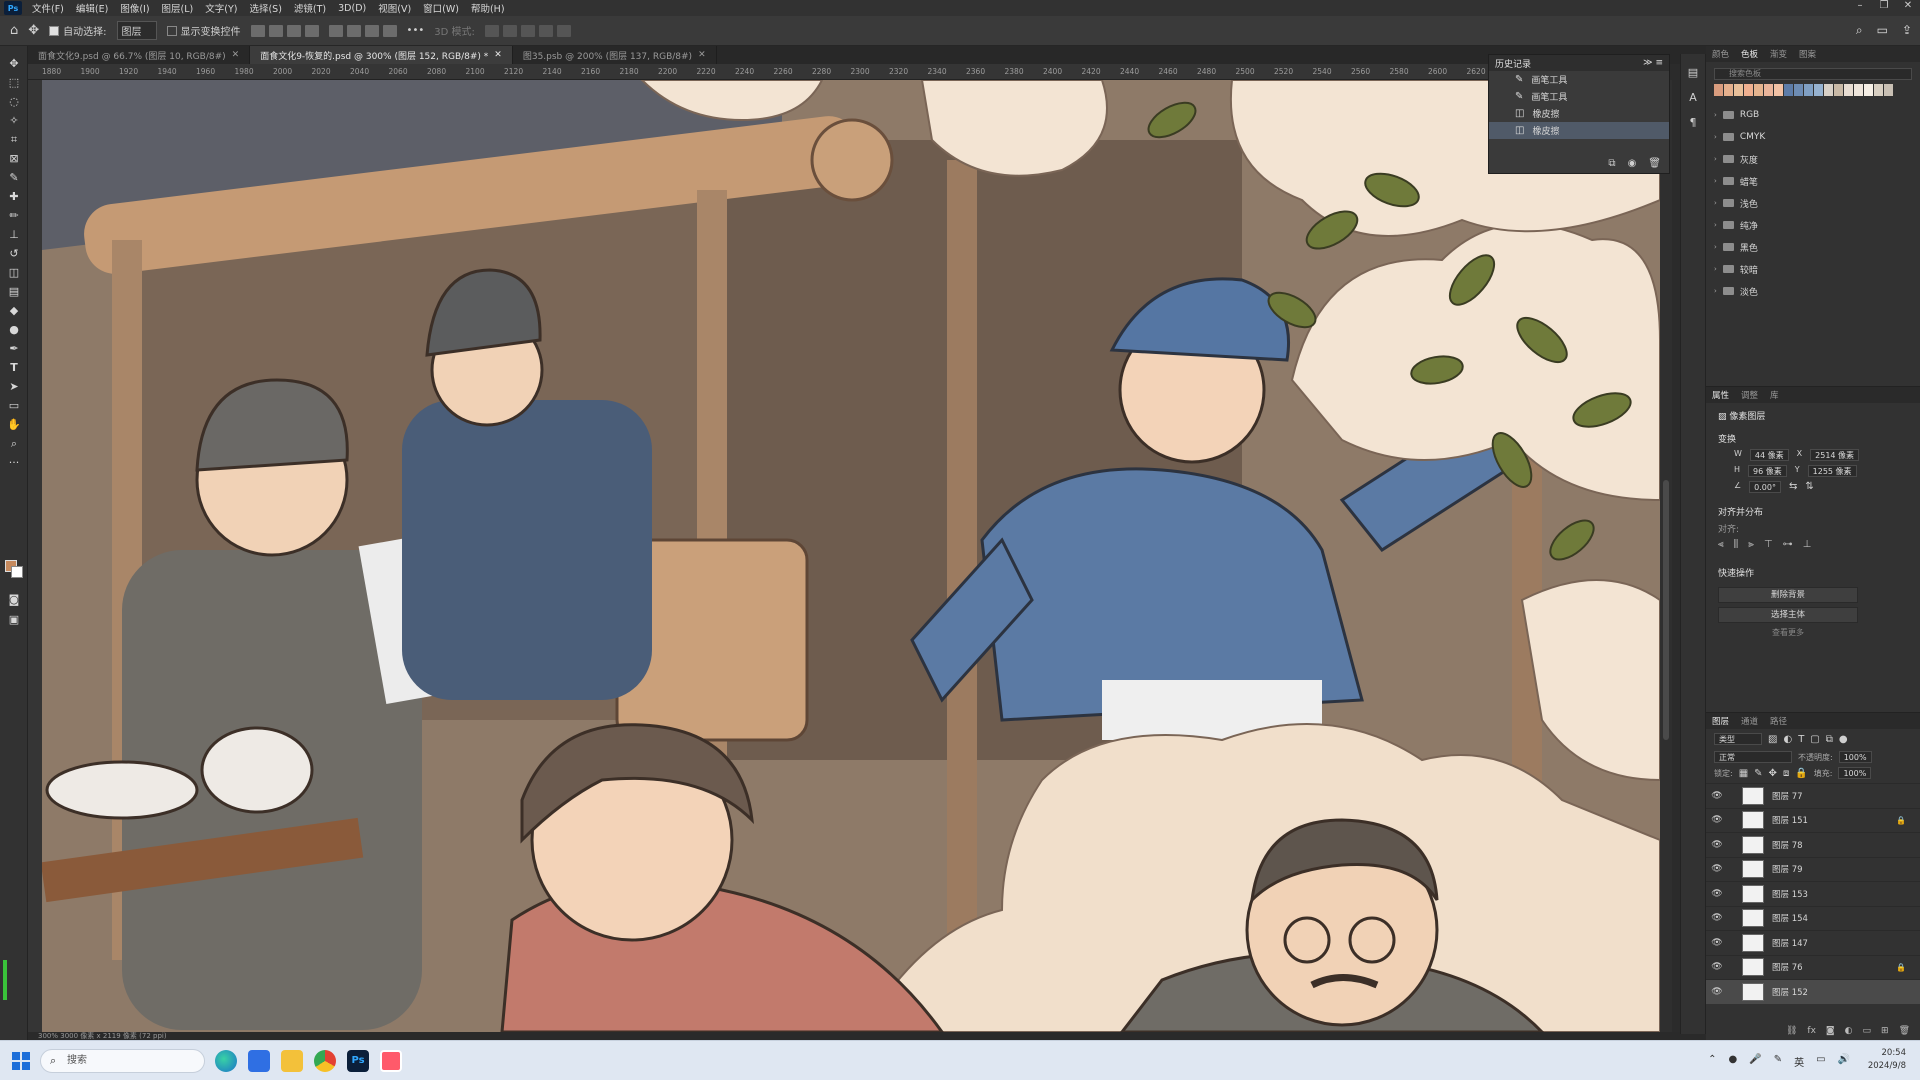  Describe the element at coordinates (21, 1061) in the screenshot. I see `windows-start-icon` at that location.